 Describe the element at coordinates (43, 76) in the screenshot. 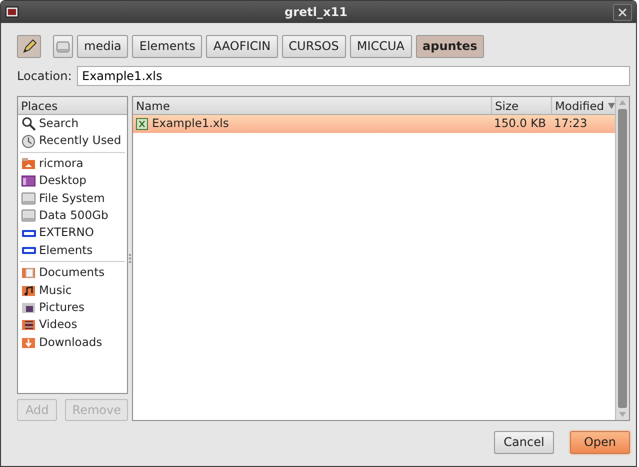

I see `location-label: Location:` at that location.